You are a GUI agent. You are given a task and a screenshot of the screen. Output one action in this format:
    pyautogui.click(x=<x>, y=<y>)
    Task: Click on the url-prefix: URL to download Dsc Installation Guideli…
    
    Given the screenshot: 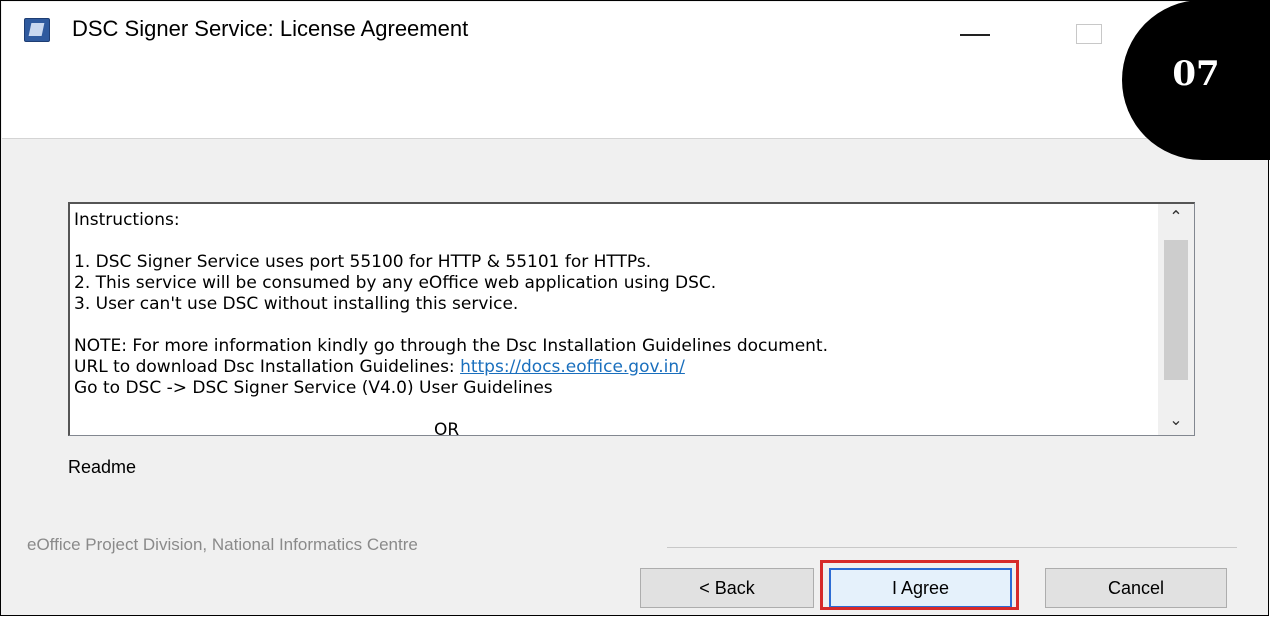 What is the action you would take?
    pyautogui.click(x=267, y=367)
    